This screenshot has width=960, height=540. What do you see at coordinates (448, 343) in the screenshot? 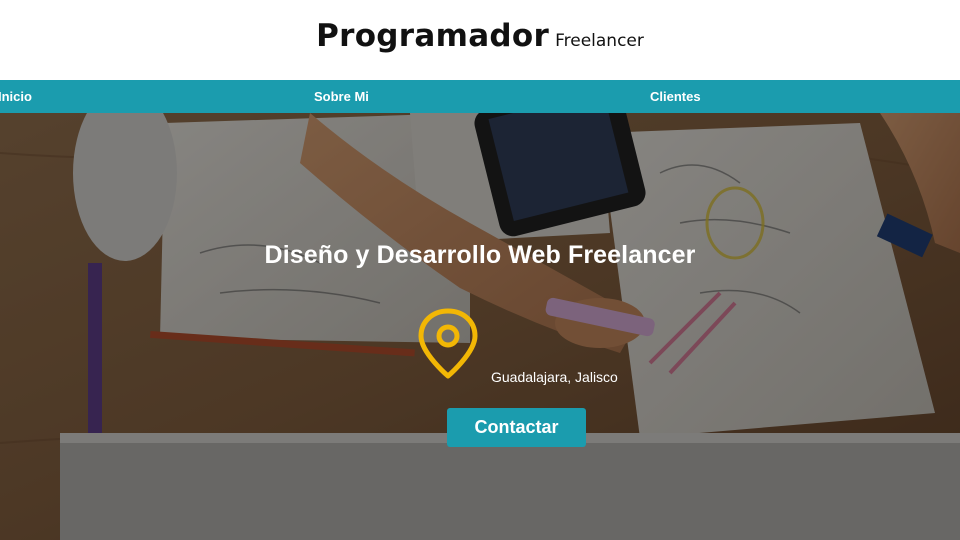
I see `map-pin-icon` at bounding box center [448, 343].